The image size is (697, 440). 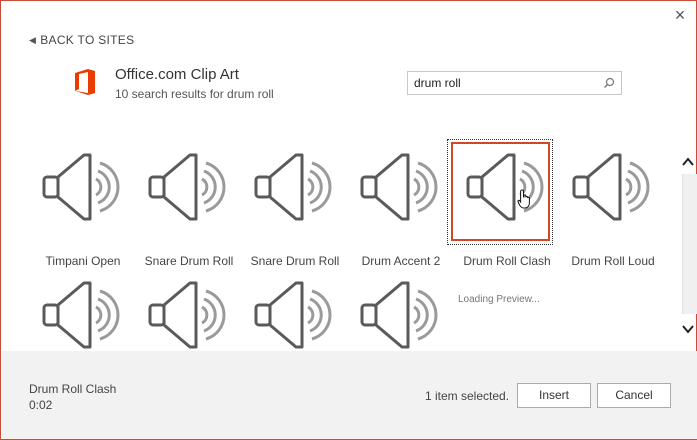 I want to click on clip-art-item: Drum Roll Loud, so click(x=613, y=205).